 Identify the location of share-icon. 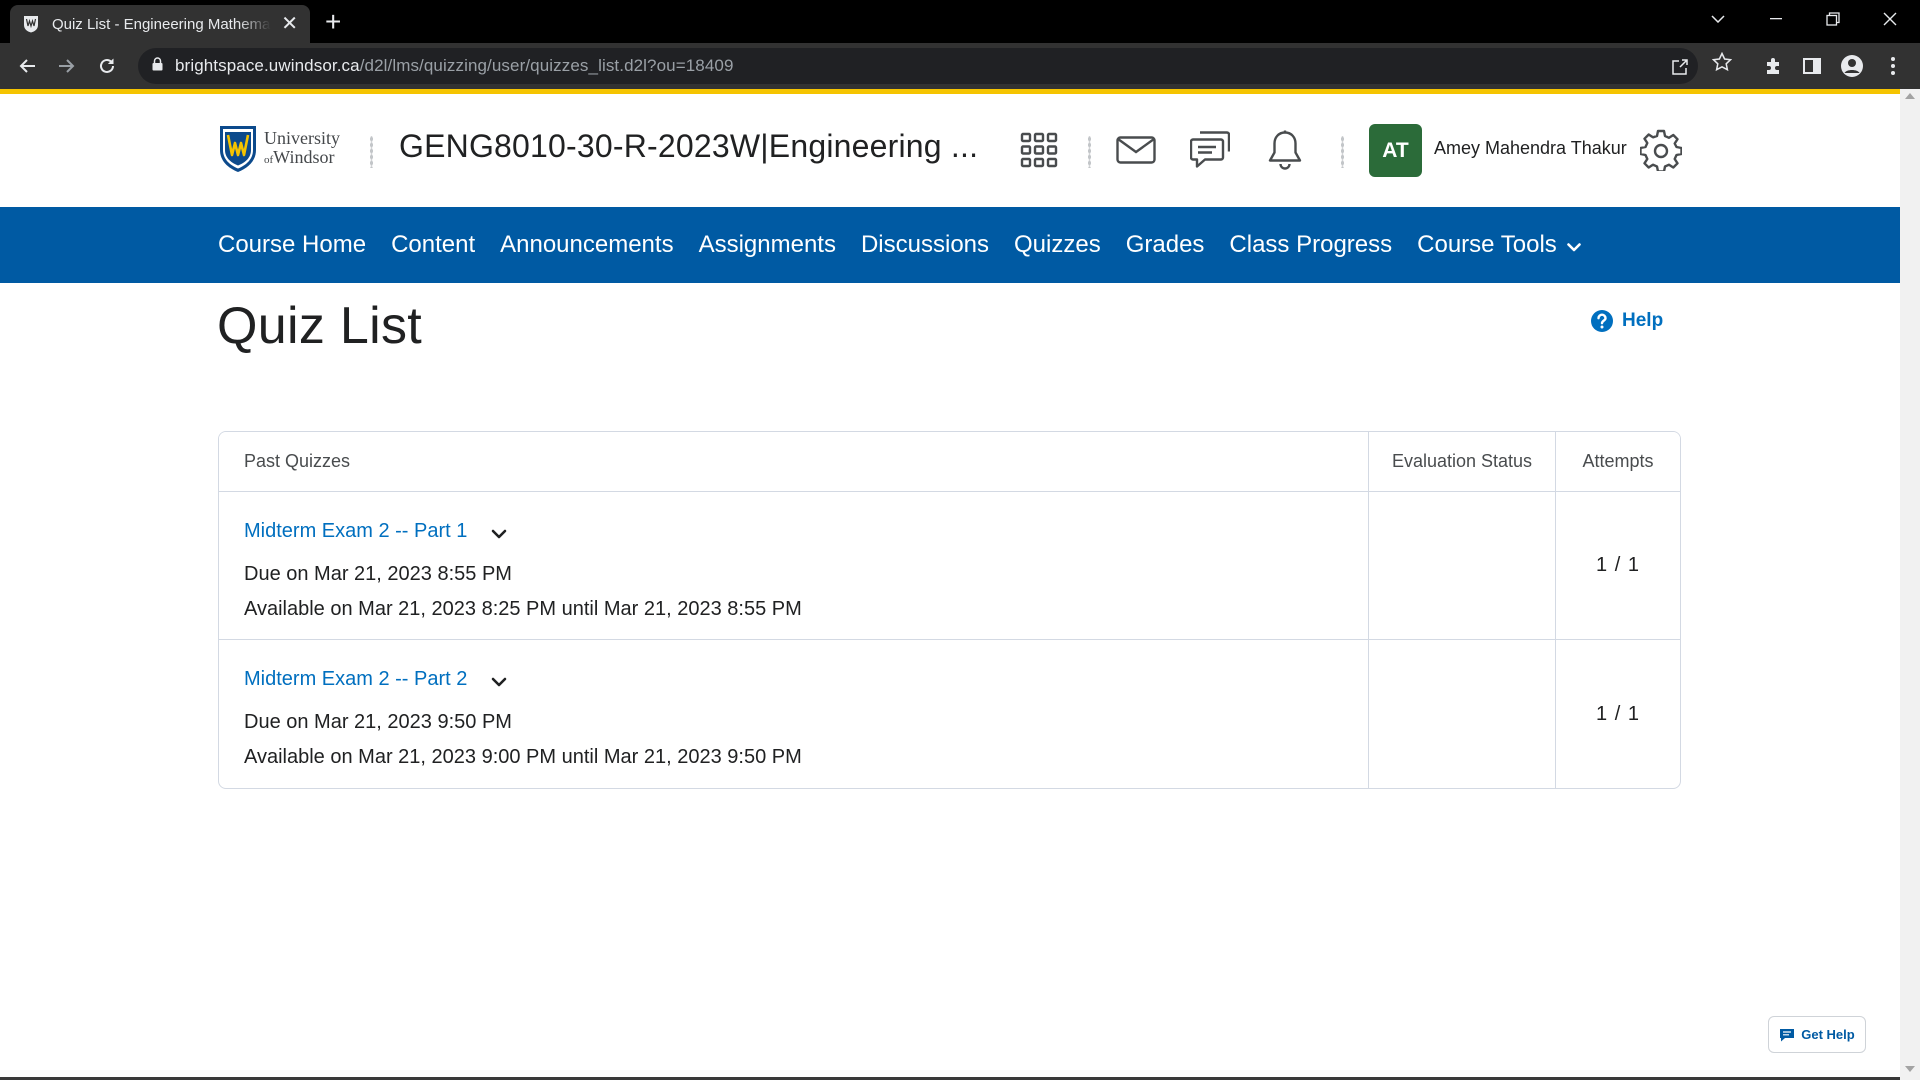
(1680, 67).